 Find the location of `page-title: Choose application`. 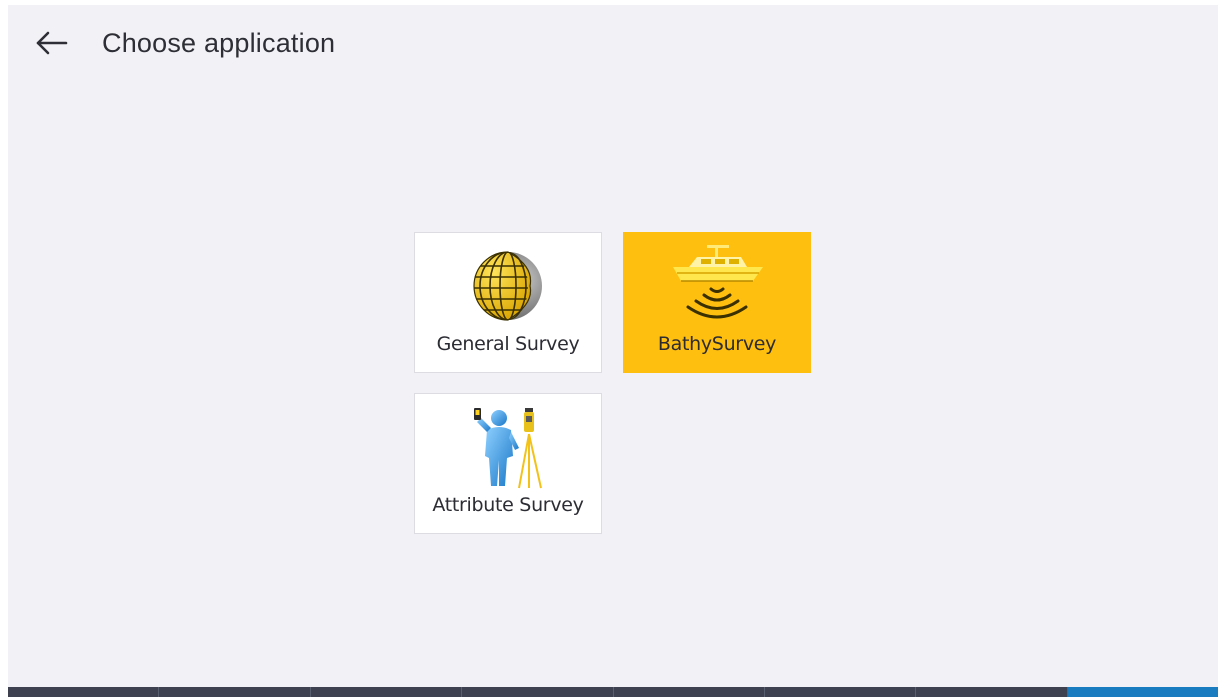

page-title: Choose application is located at coordinates (219, 43).